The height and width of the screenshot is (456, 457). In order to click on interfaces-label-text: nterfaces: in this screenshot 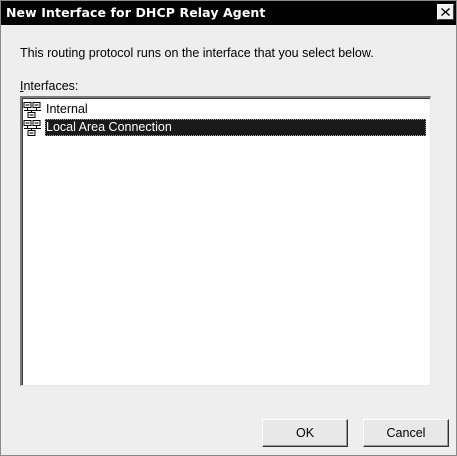, I will do `click(51, 86)`.